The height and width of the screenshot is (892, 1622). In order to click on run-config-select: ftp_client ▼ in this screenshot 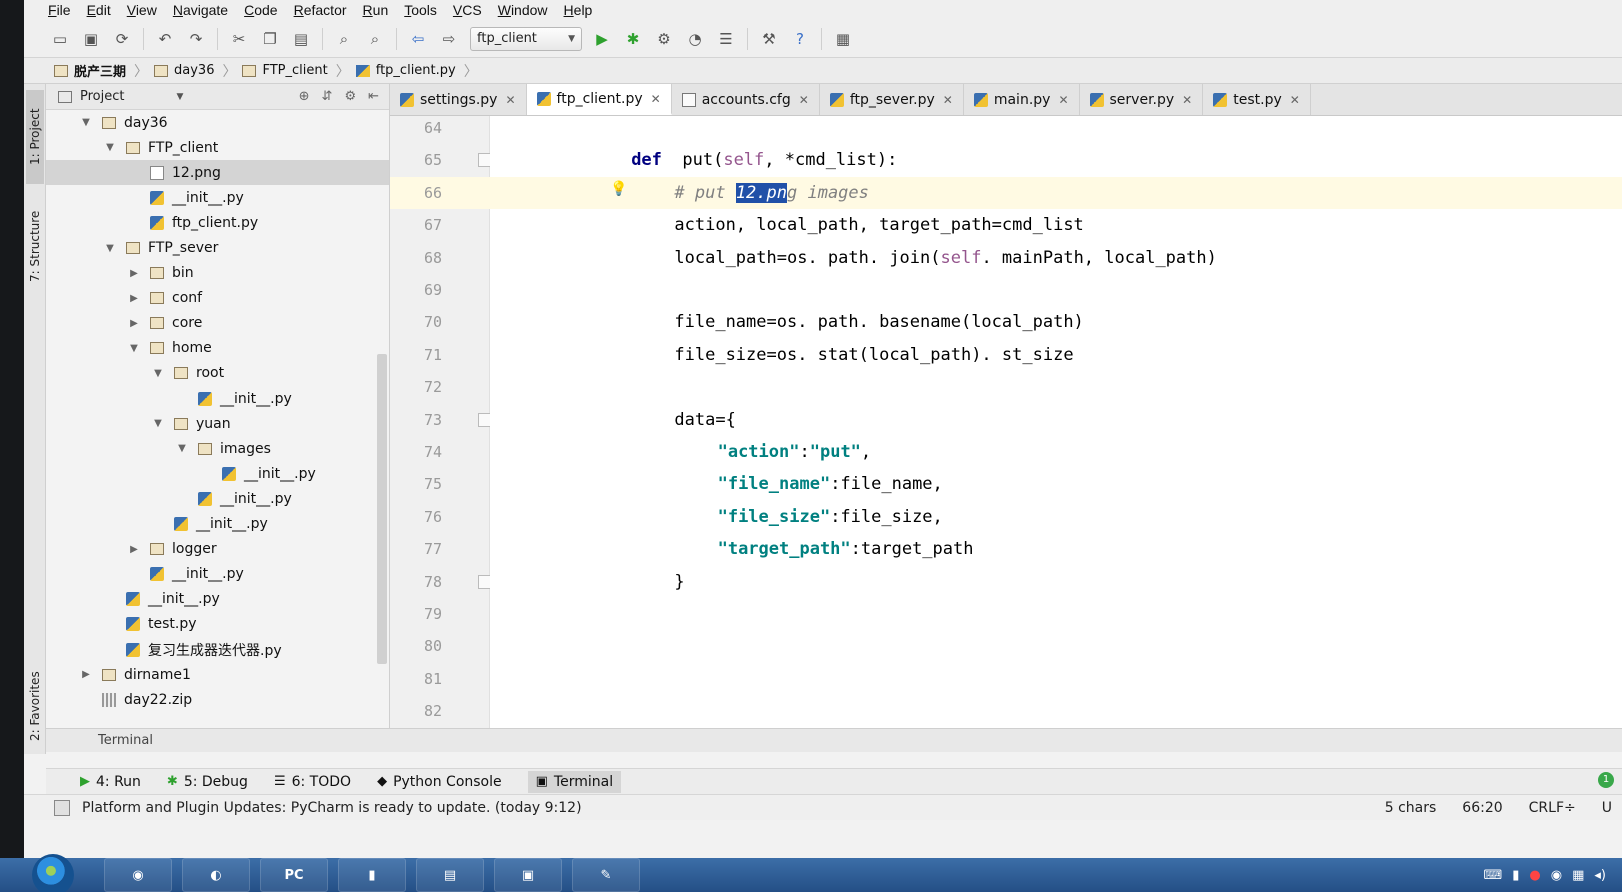, I will do `click(526, 38)`.